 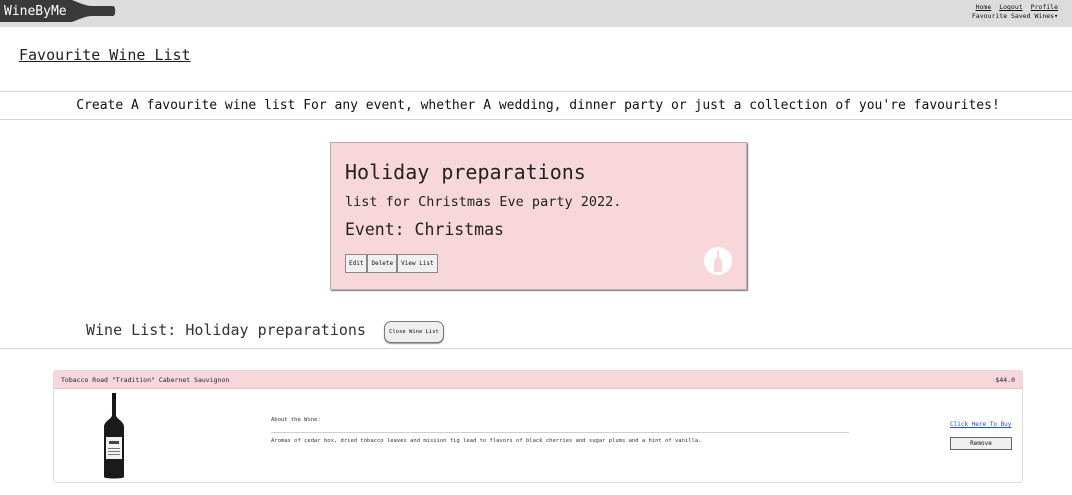 What do you see at coordinates (424, 229) in the screenshot?
I see `list-event: Event: Christmas` at bounding box center [424, 229].